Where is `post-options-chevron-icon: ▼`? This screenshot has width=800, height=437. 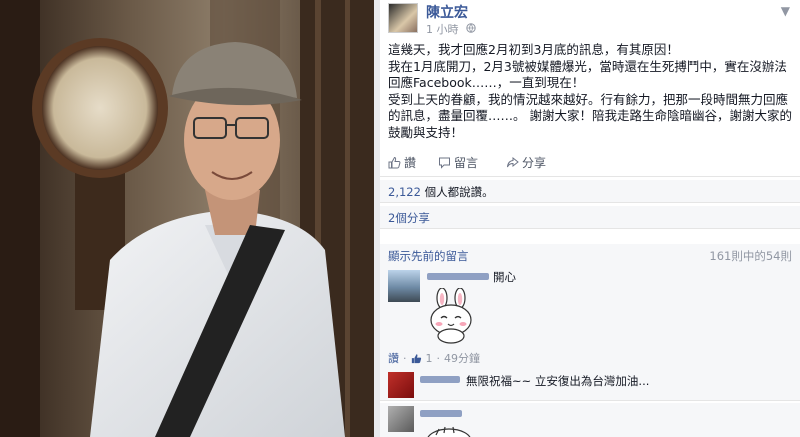 post-options-chevron-icon: ▼ is located at coordinates (785, 11).